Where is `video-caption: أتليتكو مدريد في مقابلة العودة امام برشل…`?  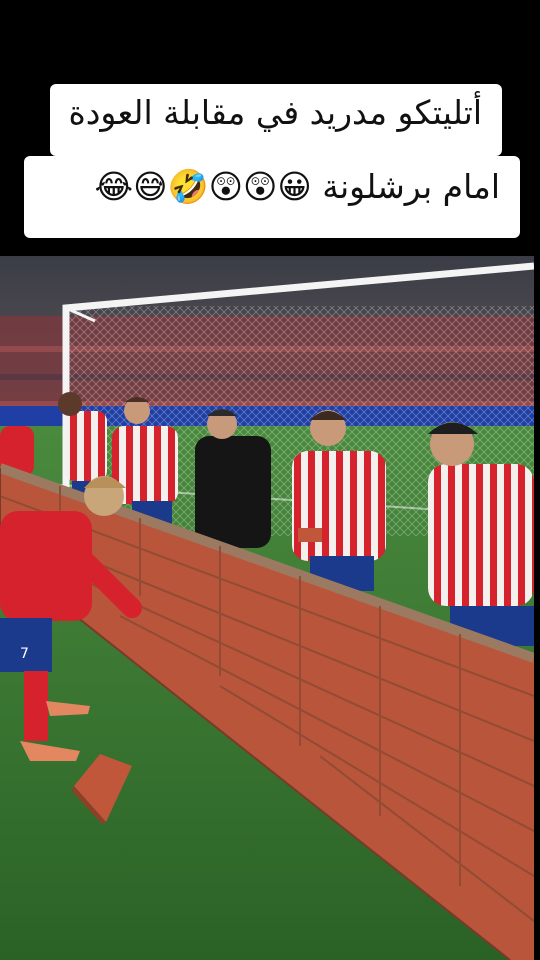
video-caption: أتليتكو مدريد في مقابلة العودة امام برشل… is located at coordinates (272, 161).